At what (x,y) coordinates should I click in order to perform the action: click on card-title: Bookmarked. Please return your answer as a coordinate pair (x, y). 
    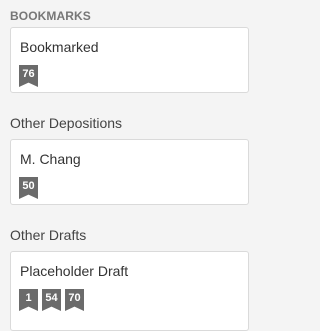
    Looking at the image, I should click on (59, 47).